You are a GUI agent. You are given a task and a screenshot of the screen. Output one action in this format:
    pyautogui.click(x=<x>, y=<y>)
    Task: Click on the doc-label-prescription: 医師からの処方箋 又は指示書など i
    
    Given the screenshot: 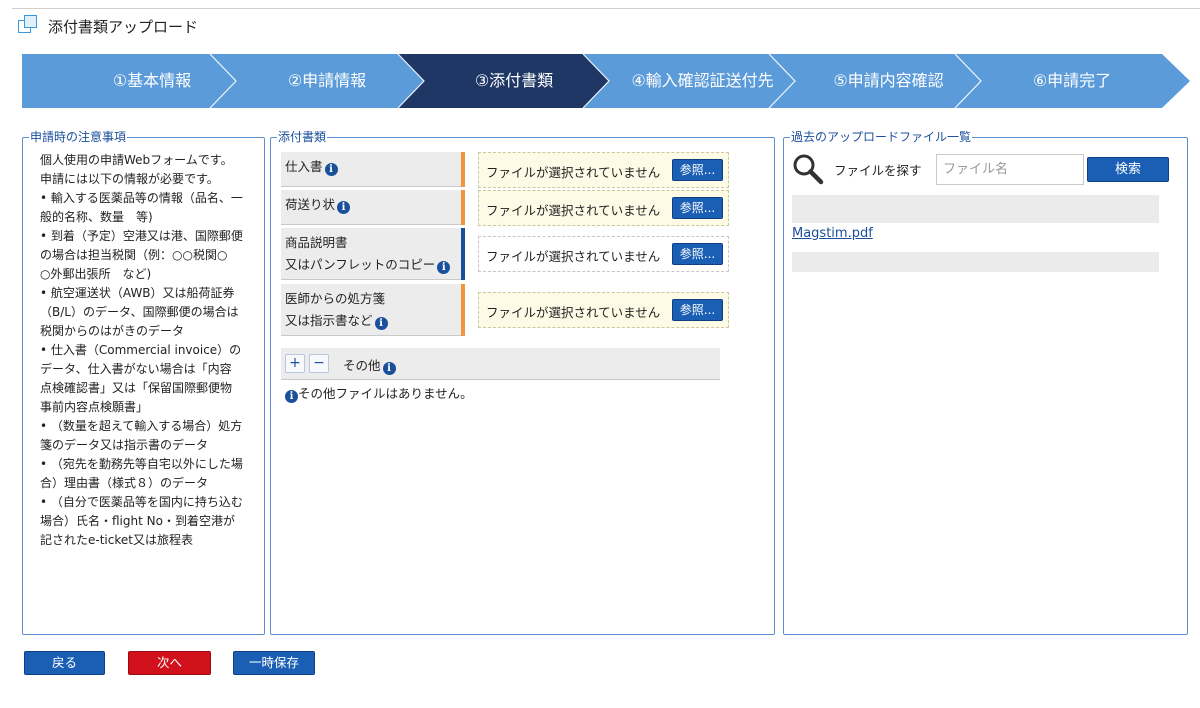 What is the action you would take?
    pyautogui.click(x=372, y=310)
    